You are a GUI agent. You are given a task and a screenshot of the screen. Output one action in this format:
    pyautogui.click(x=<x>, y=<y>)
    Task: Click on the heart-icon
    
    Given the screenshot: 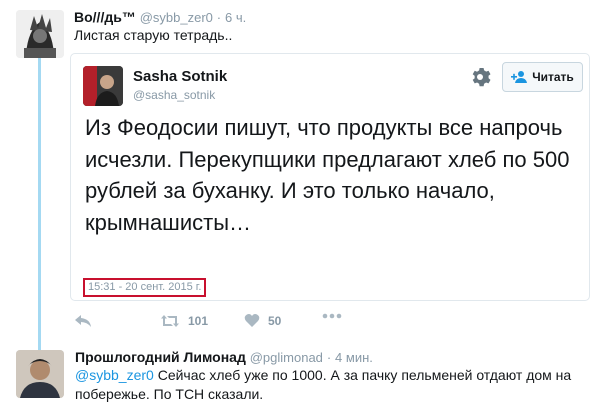 What is the action you would take?
    pyautogui.click(x=252, y=320)
    